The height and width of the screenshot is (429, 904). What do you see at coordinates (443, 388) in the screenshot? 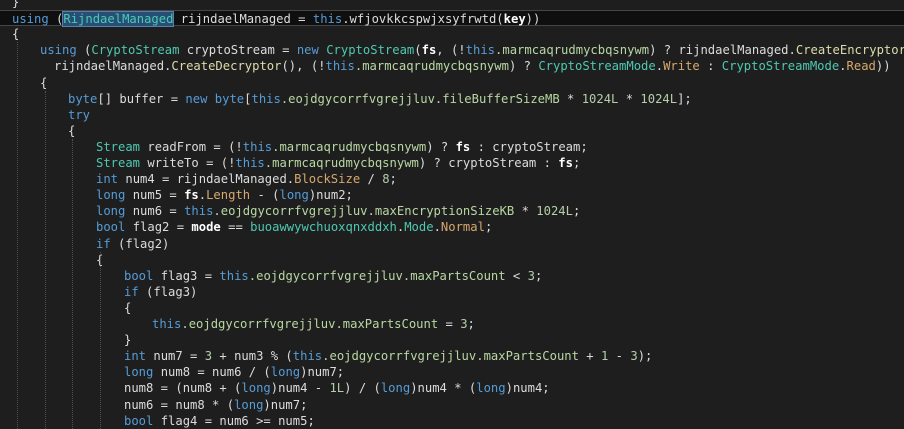
I see `code-token: )num4 * (` at bounding box center [443, 388].